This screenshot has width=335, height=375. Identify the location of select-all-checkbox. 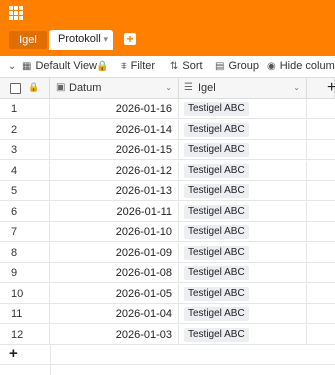
(15, 88).